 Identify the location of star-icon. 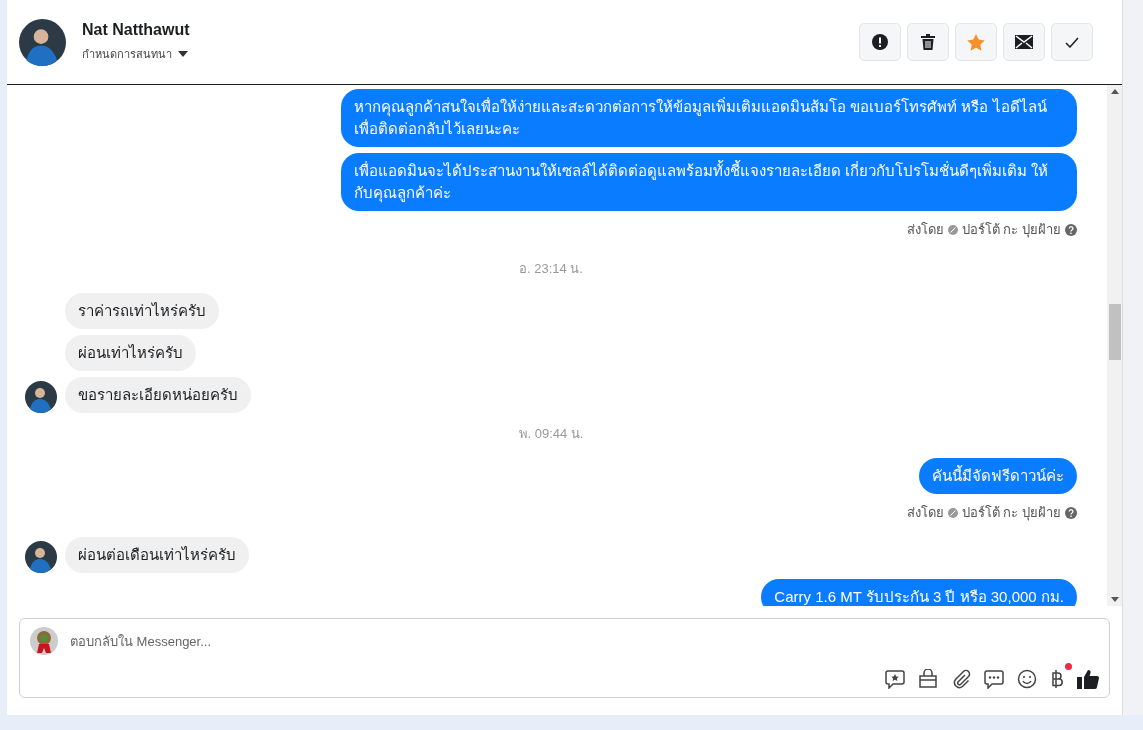
(976, 42).